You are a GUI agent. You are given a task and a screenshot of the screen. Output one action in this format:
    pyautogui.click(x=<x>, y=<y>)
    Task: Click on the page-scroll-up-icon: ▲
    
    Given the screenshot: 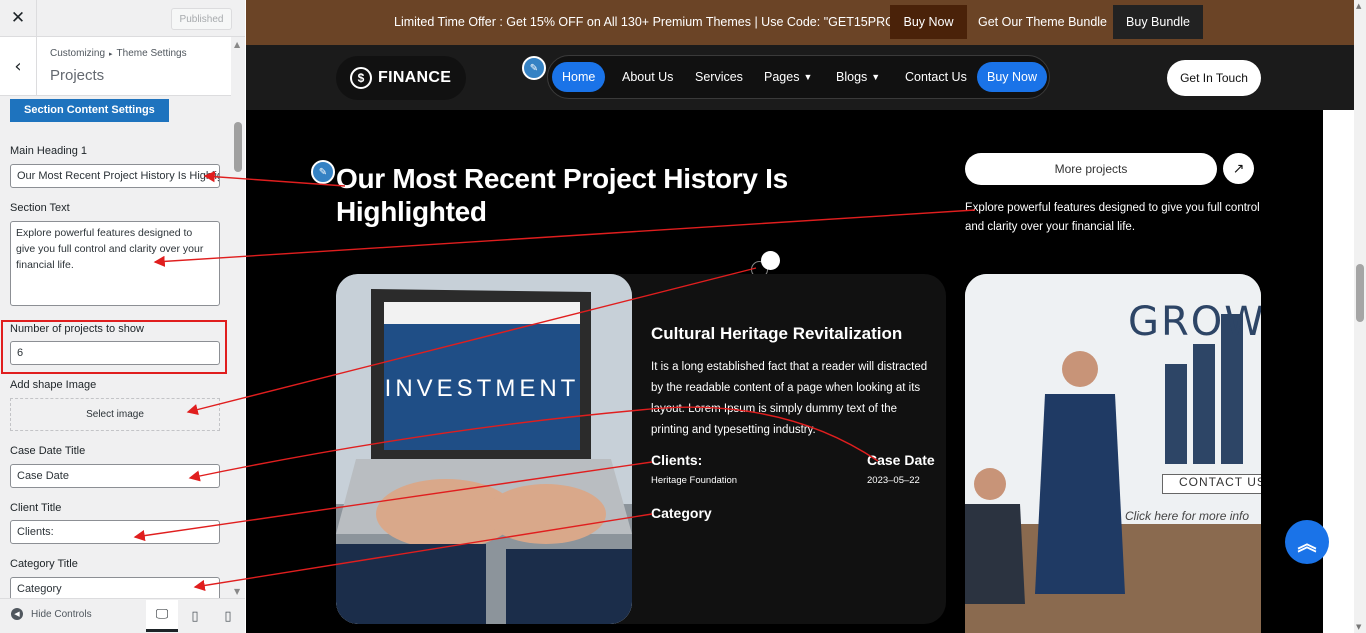 What is the action you would take?
    pyautogui.click(x=1358, y=6)
    